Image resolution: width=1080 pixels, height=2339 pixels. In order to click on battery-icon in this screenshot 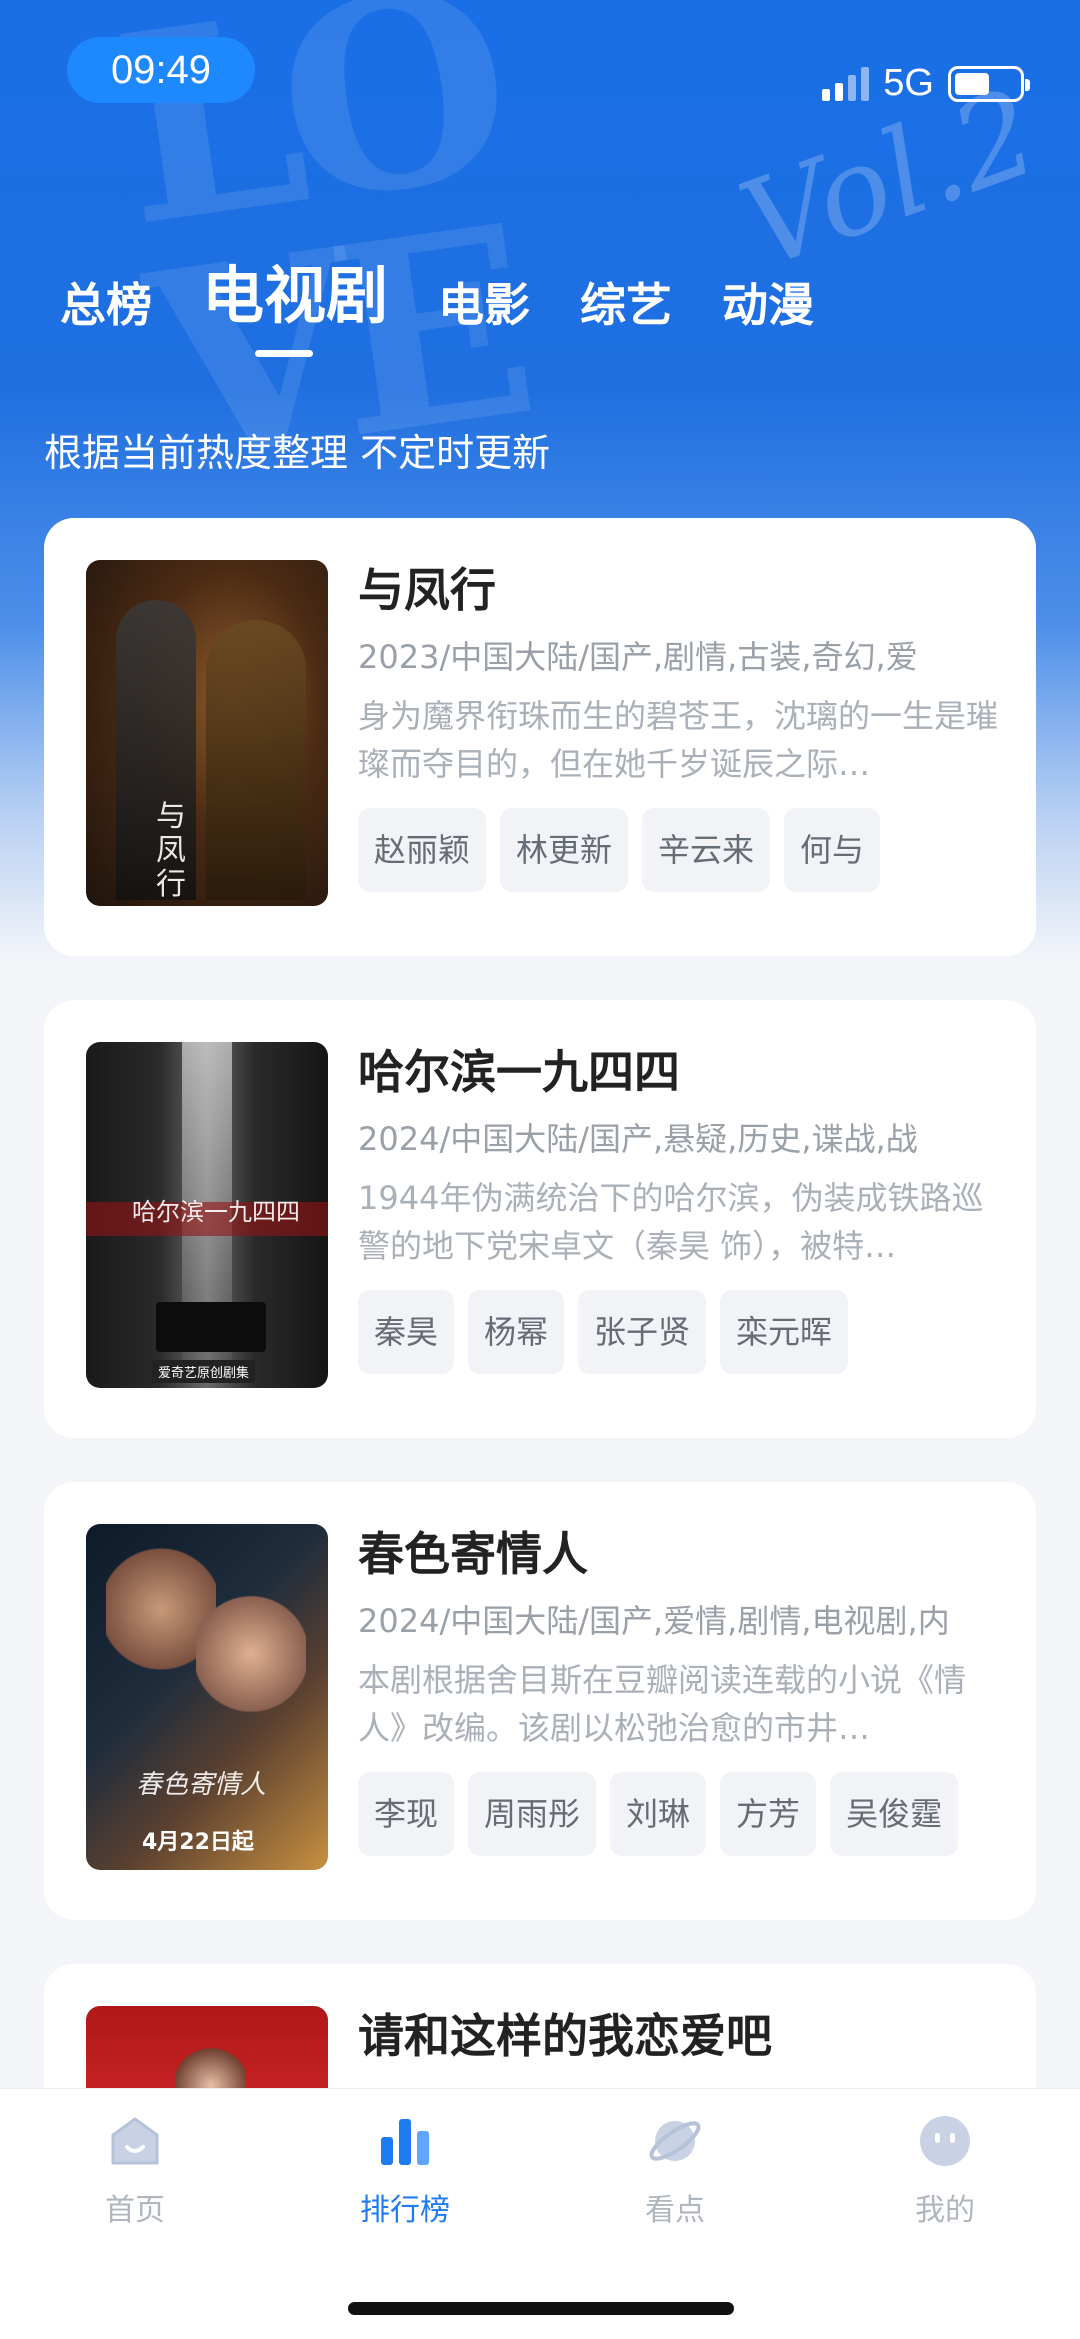, I will do `click(989, 83)`.